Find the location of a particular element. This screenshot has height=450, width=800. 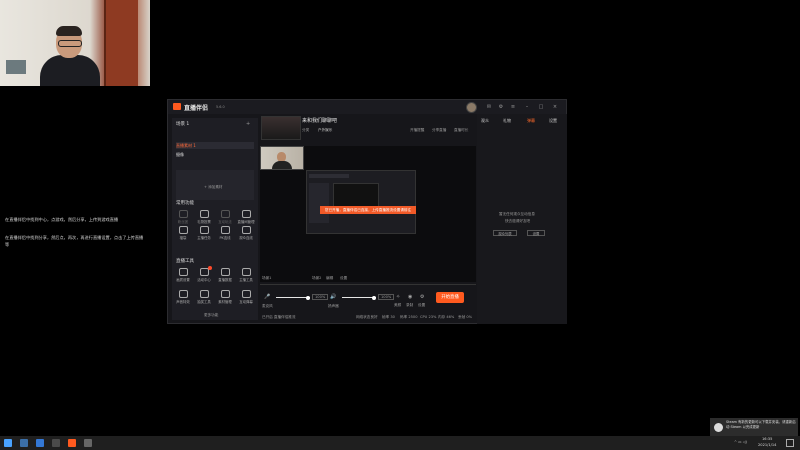

camera-preview is located at coordinates (282, 158).